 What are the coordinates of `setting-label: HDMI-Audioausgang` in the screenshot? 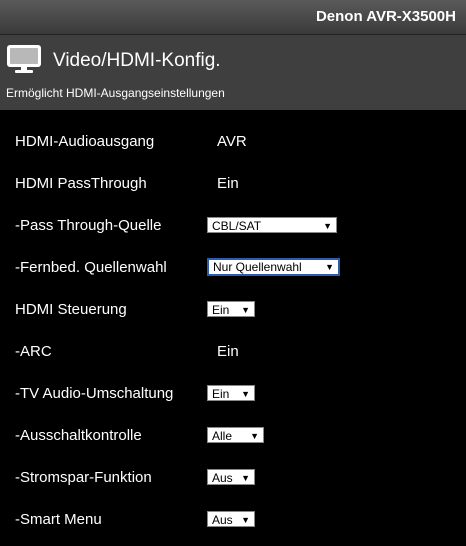 It's located at (85, 141).